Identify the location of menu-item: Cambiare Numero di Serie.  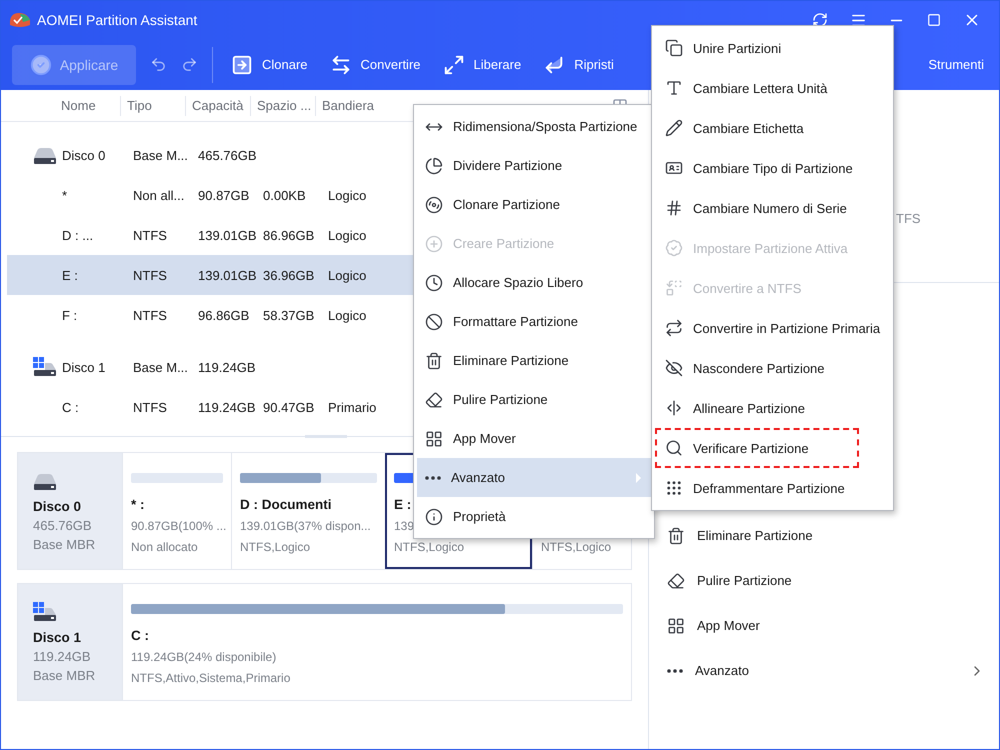
(772, 208).